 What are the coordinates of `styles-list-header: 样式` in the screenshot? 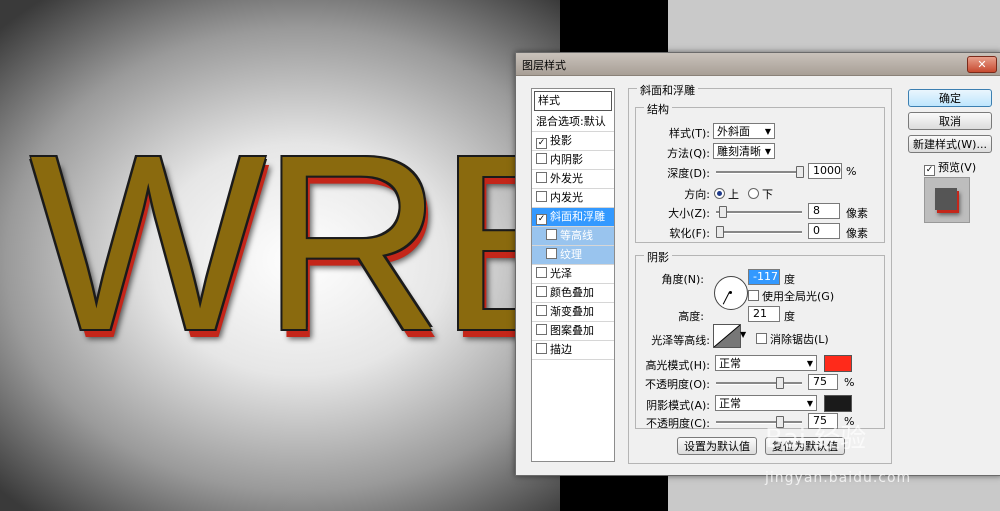 It's located at (573, 101).